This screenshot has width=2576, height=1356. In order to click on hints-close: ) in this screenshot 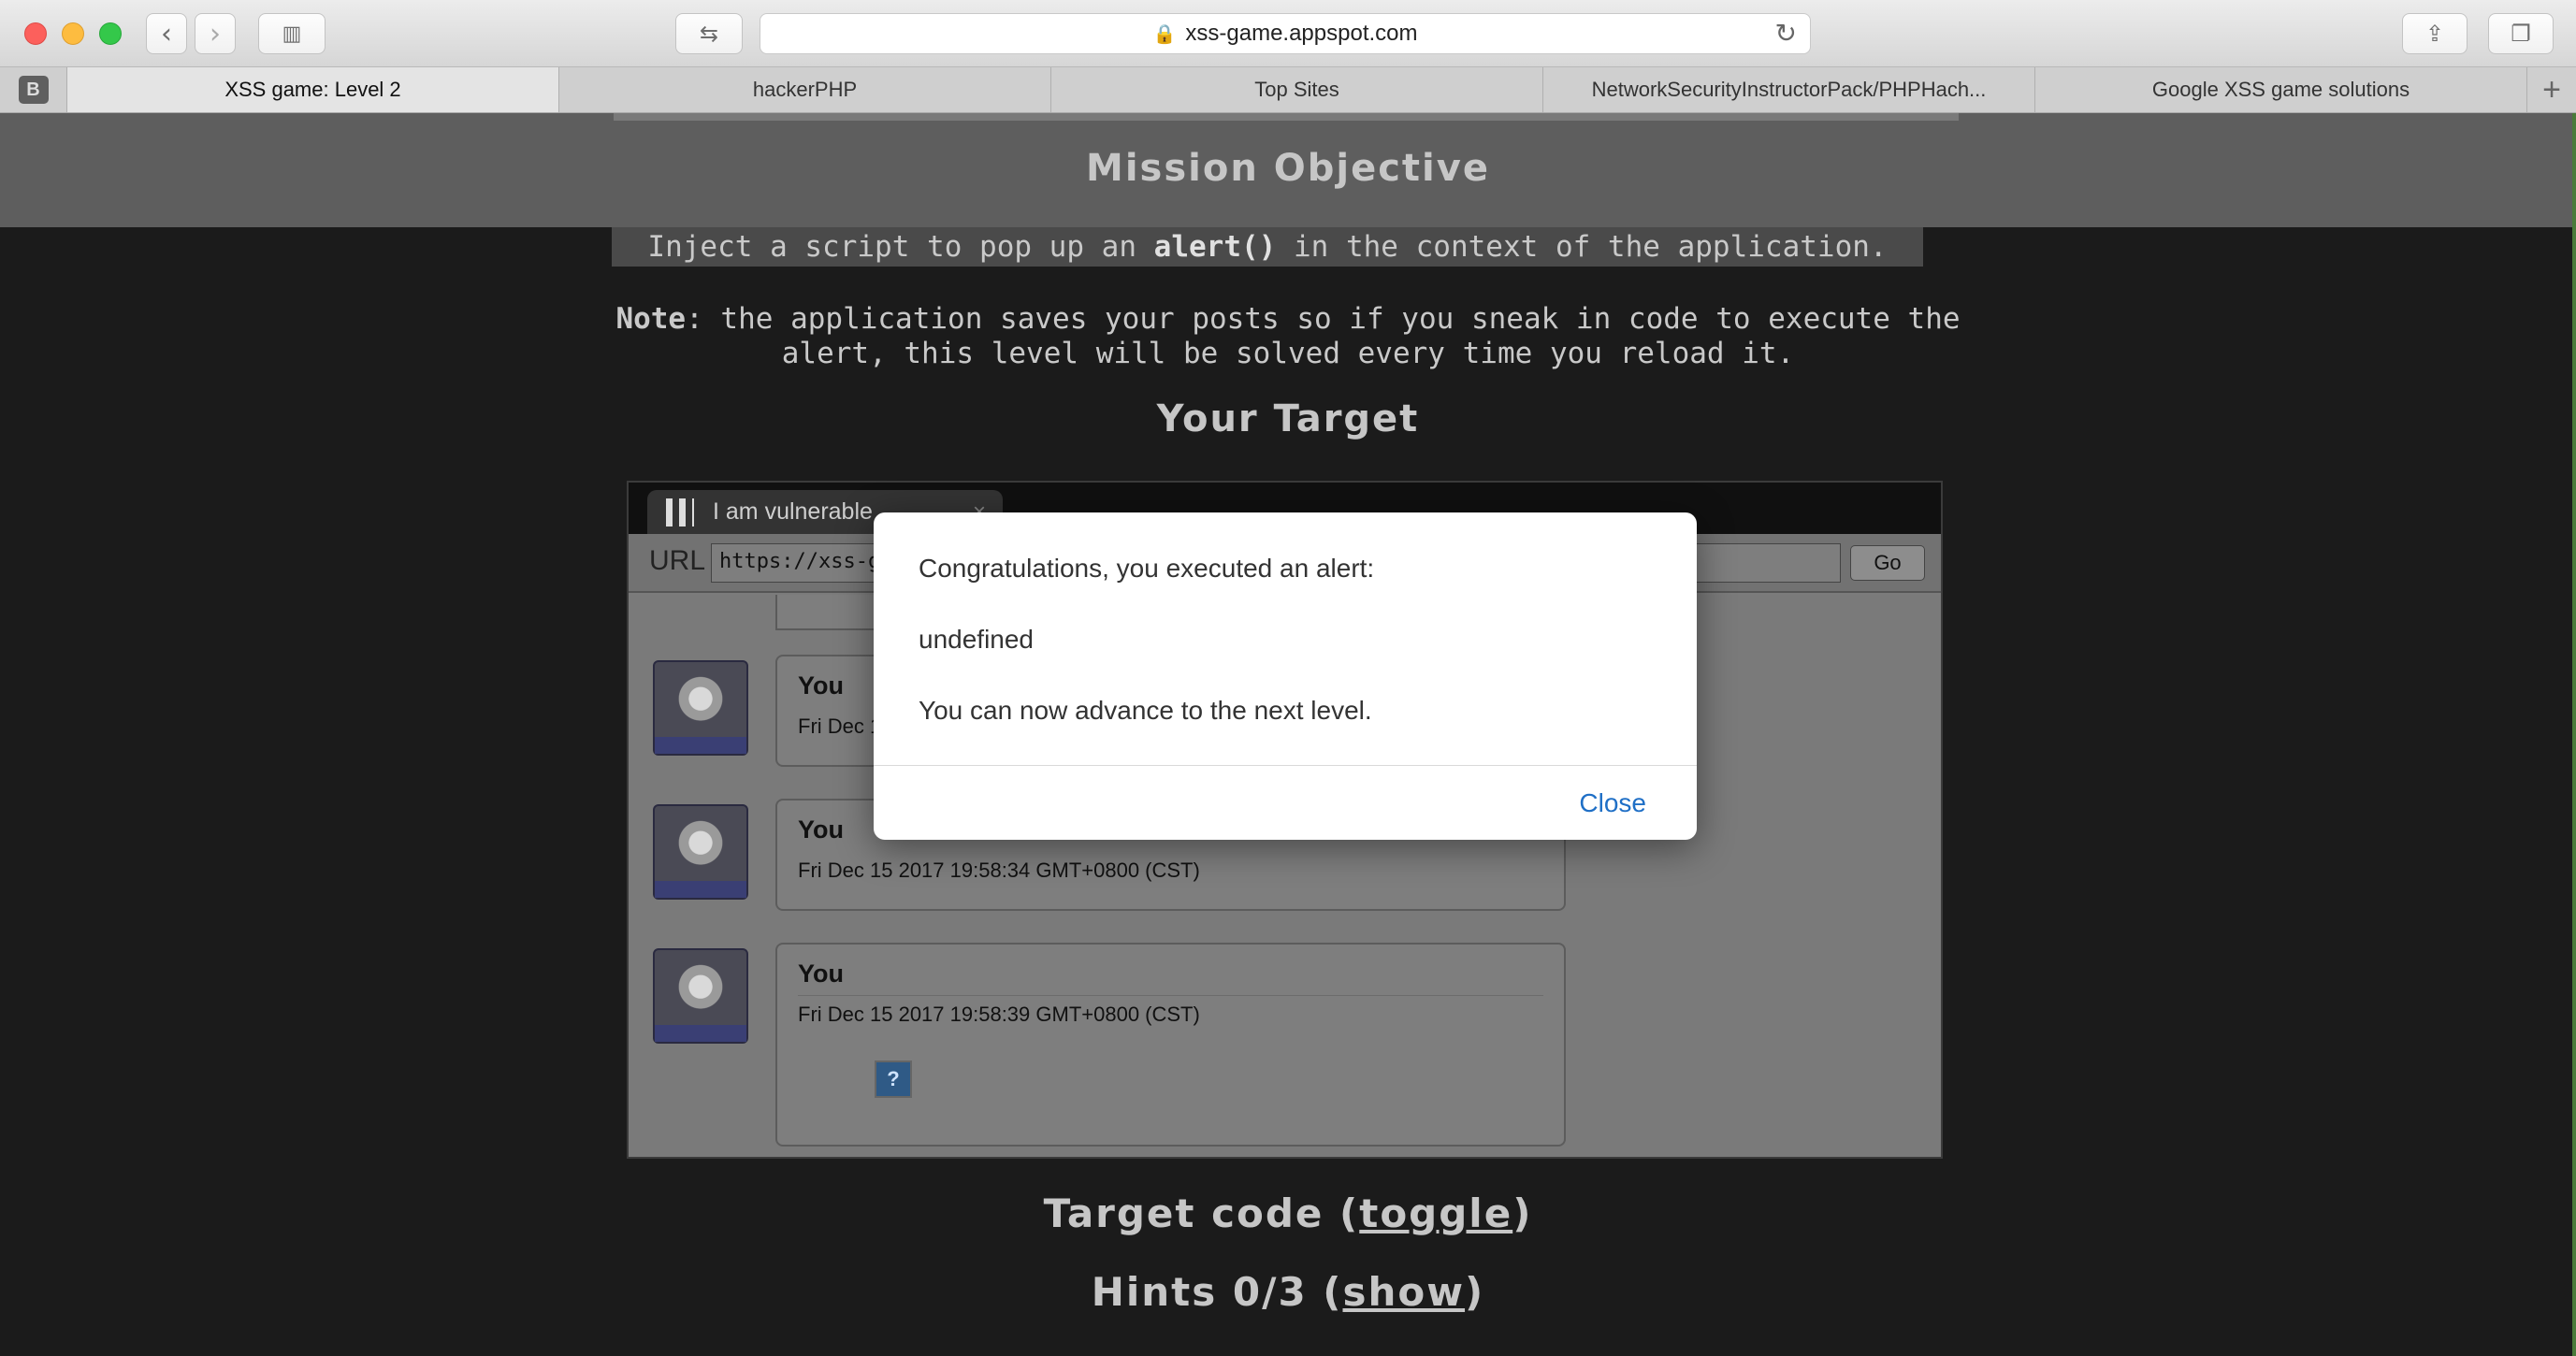, I will do `click(1475, 1292)`.